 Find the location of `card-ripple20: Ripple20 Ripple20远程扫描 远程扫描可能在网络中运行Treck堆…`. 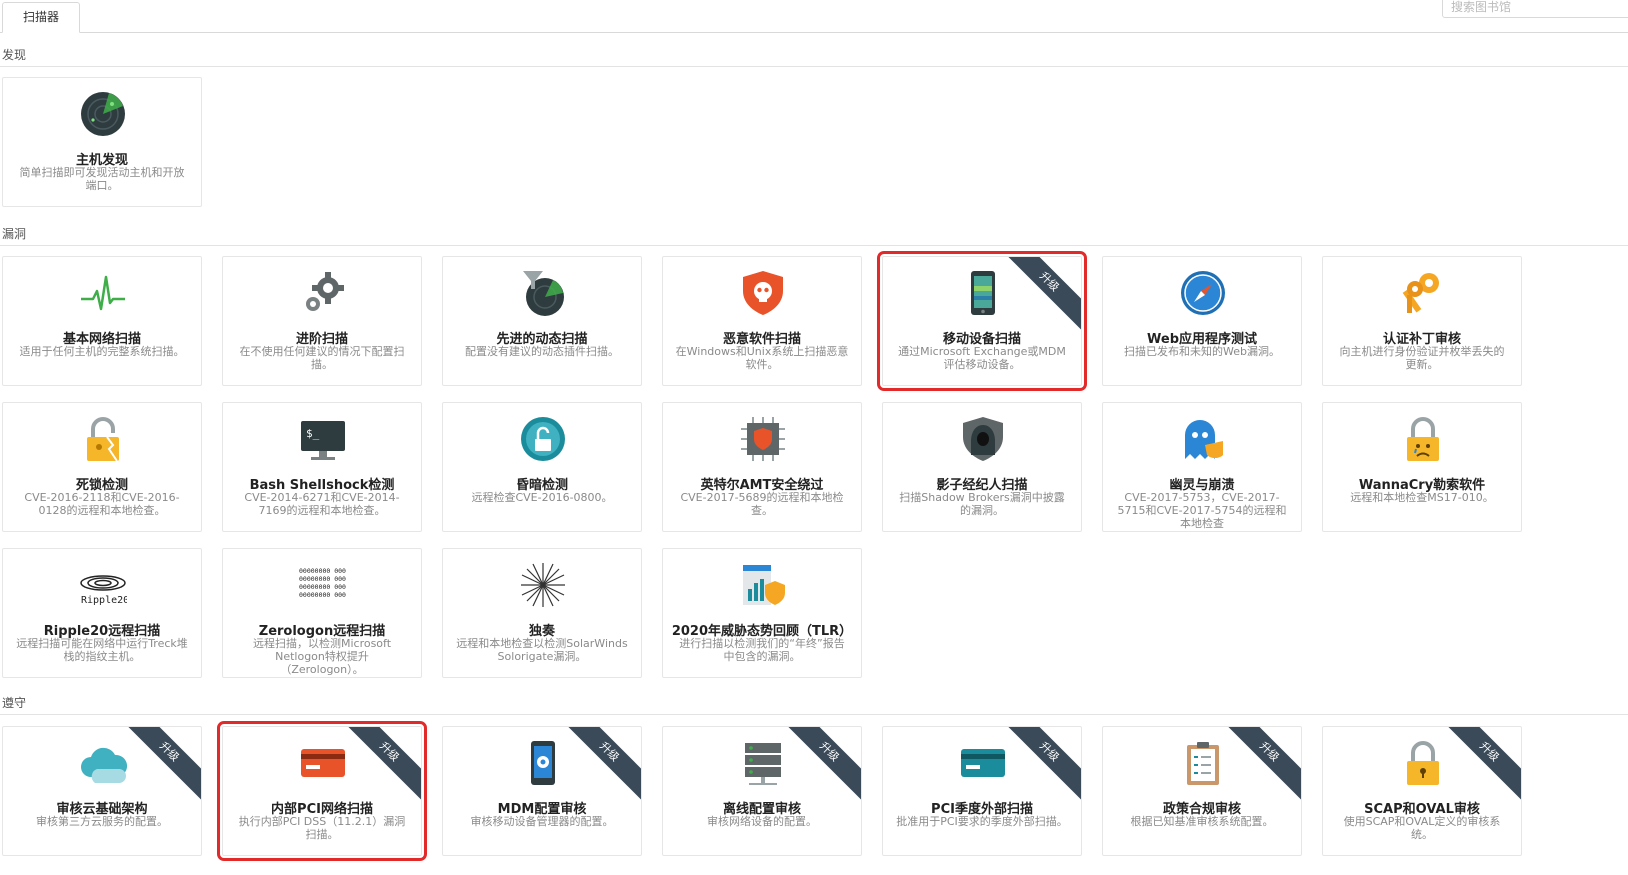

card-ripple20: Ripple20 Ripple20远程扫描 远程扫描可能在网络中运行Treck堆… is located at coordinates (102, 613).